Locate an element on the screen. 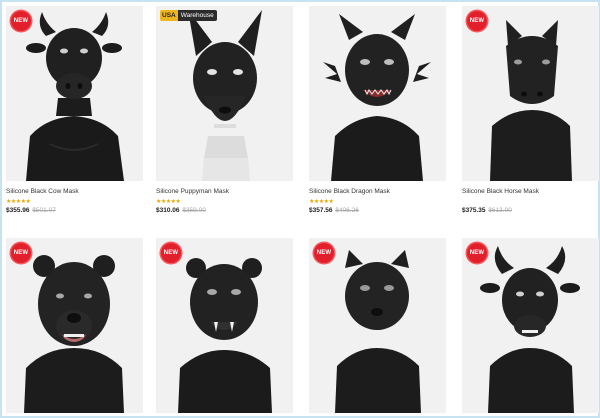 This screenshot has height=418, width=600. product-card-panther: NEW is located at coordinates (377, 325).